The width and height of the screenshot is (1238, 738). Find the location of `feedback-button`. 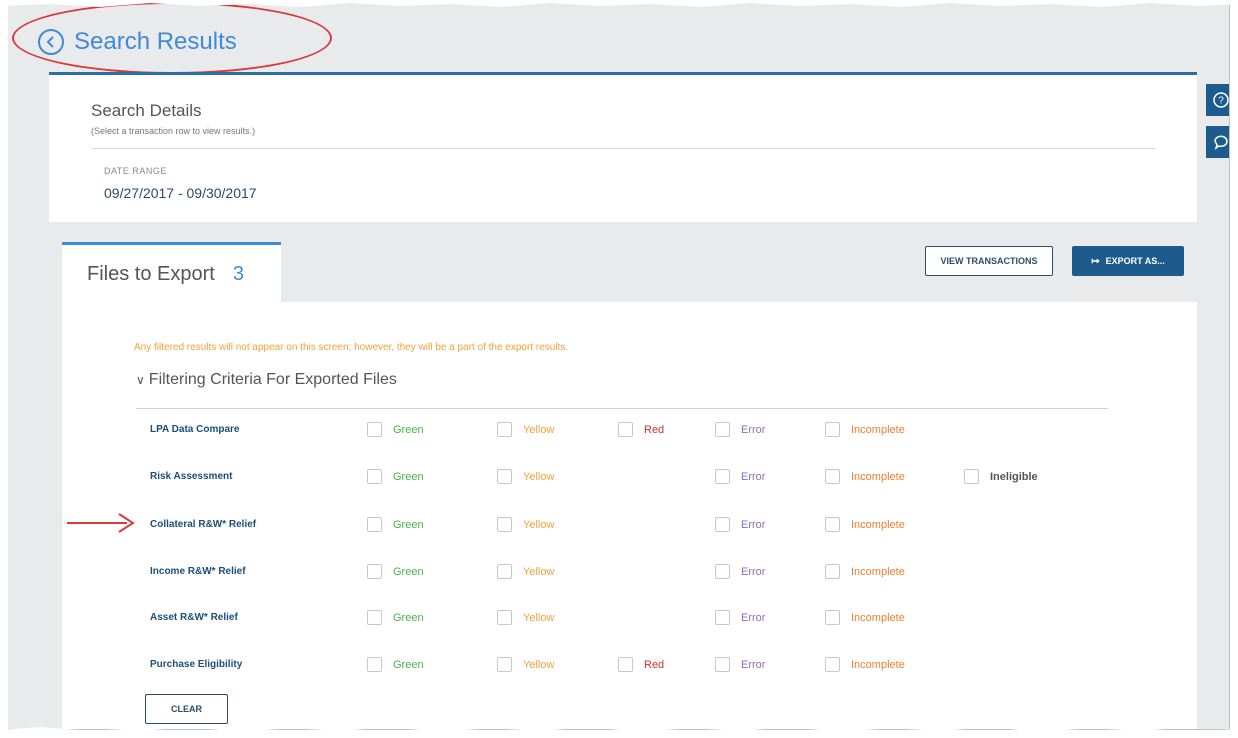

feedback-button is located at coordinates (1217, 142).